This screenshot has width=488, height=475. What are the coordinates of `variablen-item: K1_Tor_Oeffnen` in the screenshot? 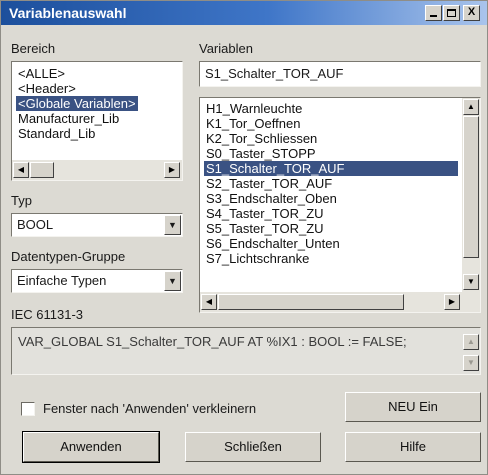 It's located at (253, 123).